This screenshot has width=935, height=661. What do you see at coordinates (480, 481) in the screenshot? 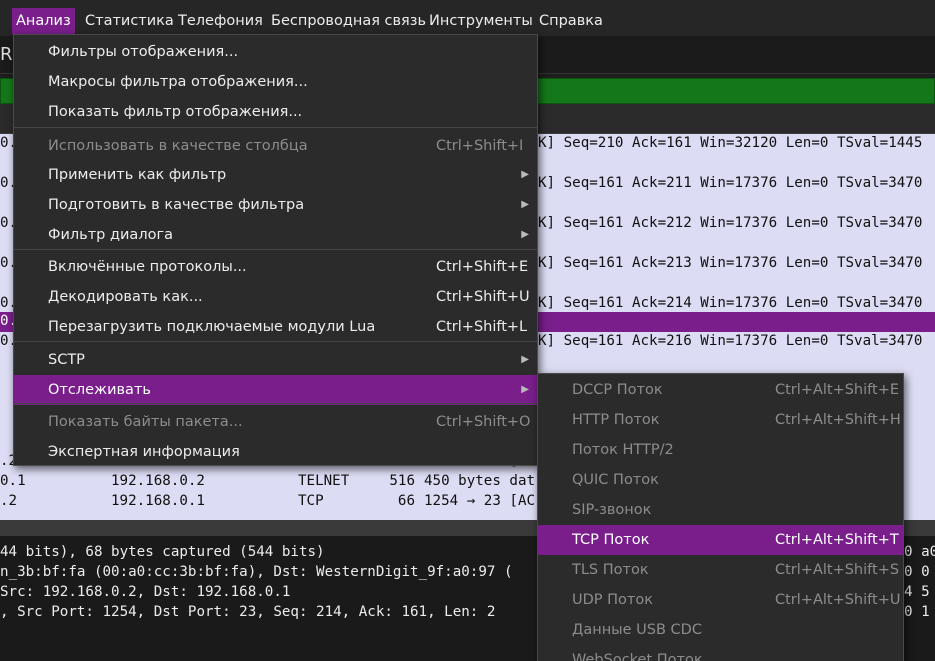
I see `packet-info: 450 bytes dat` at bounding box center [480, 481].